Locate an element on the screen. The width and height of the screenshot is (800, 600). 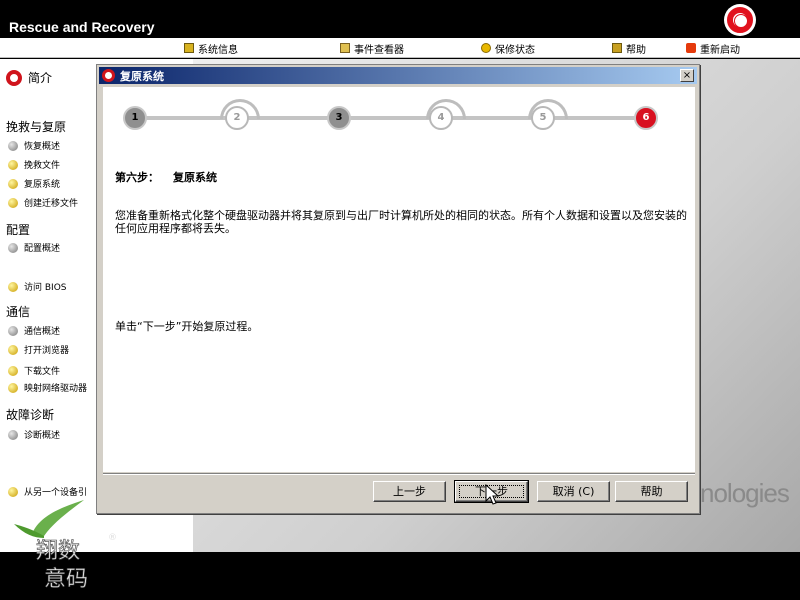
restart-icon is located at coordinates (691, 48).